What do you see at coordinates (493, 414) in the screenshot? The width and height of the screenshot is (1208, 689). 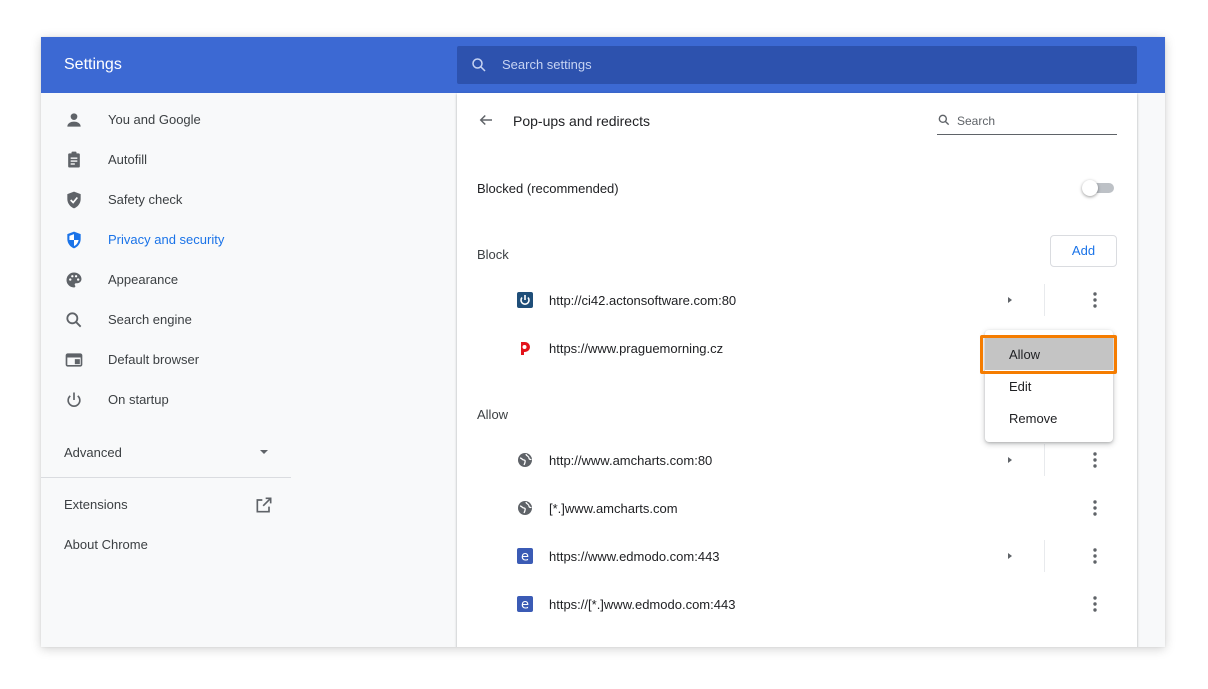 I see `allow-section-label: Allow` at bounding box center [493, 414].